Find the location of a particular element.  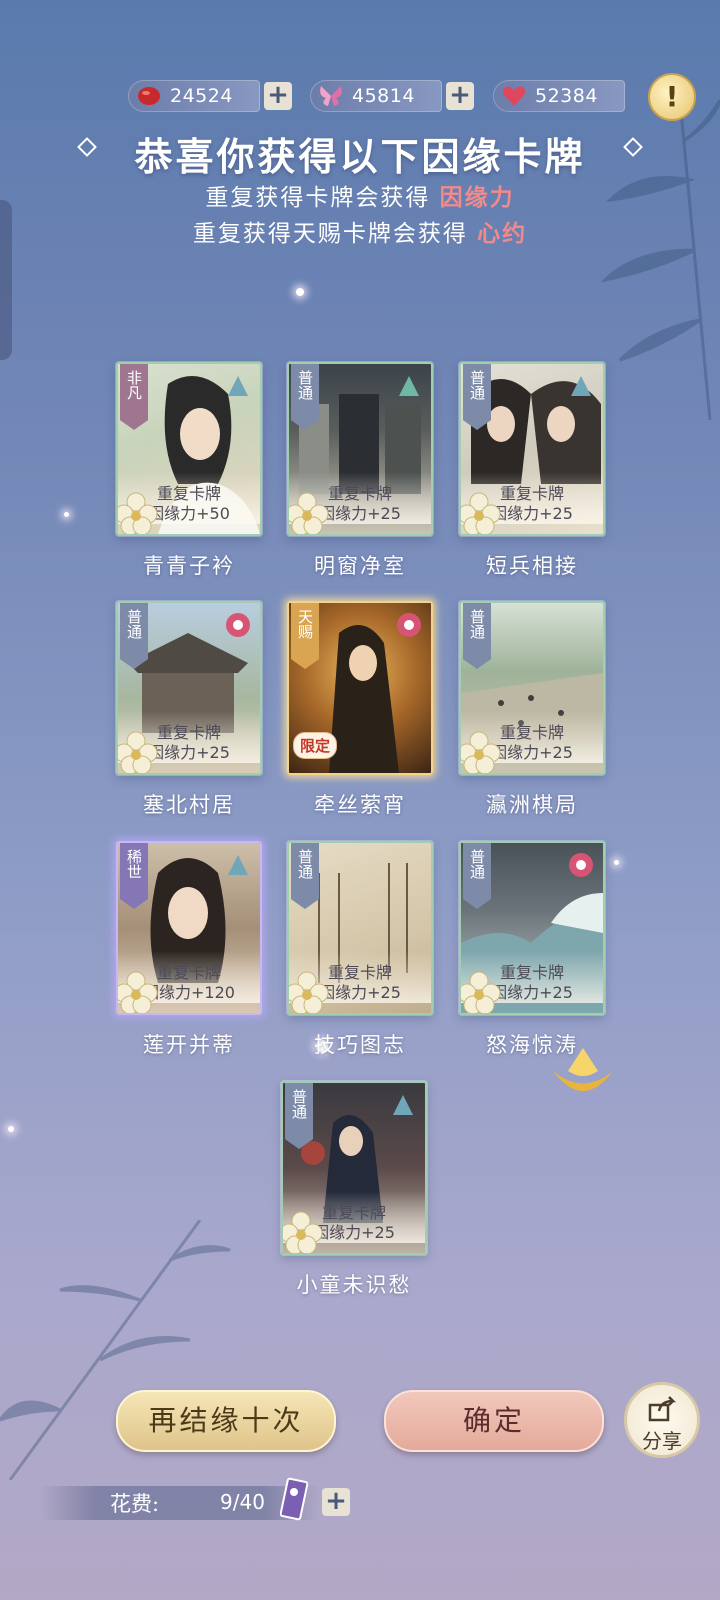

card-name: 明窗净室 is located at coordinates (360, 566).